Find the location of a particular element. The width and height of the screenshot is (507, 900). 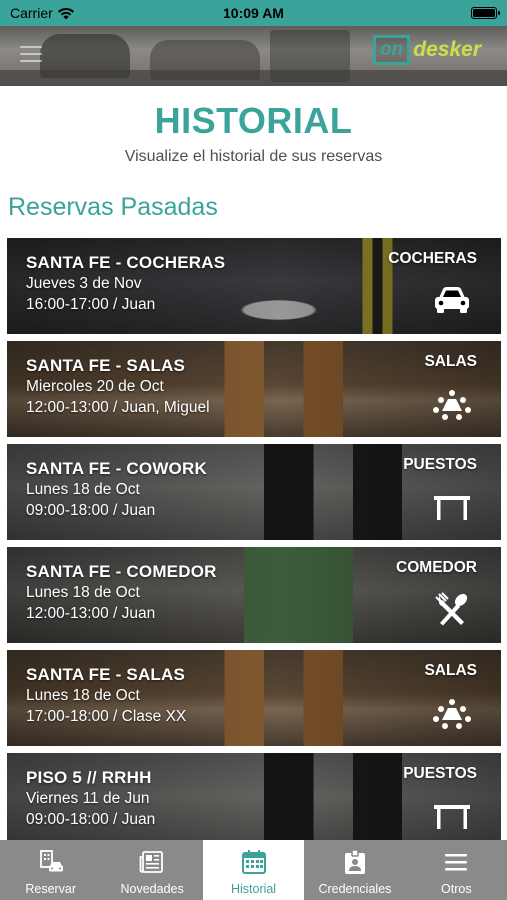

page-subtitle: Visualize el historial de sus reservas is located at coordinates (253, 156).